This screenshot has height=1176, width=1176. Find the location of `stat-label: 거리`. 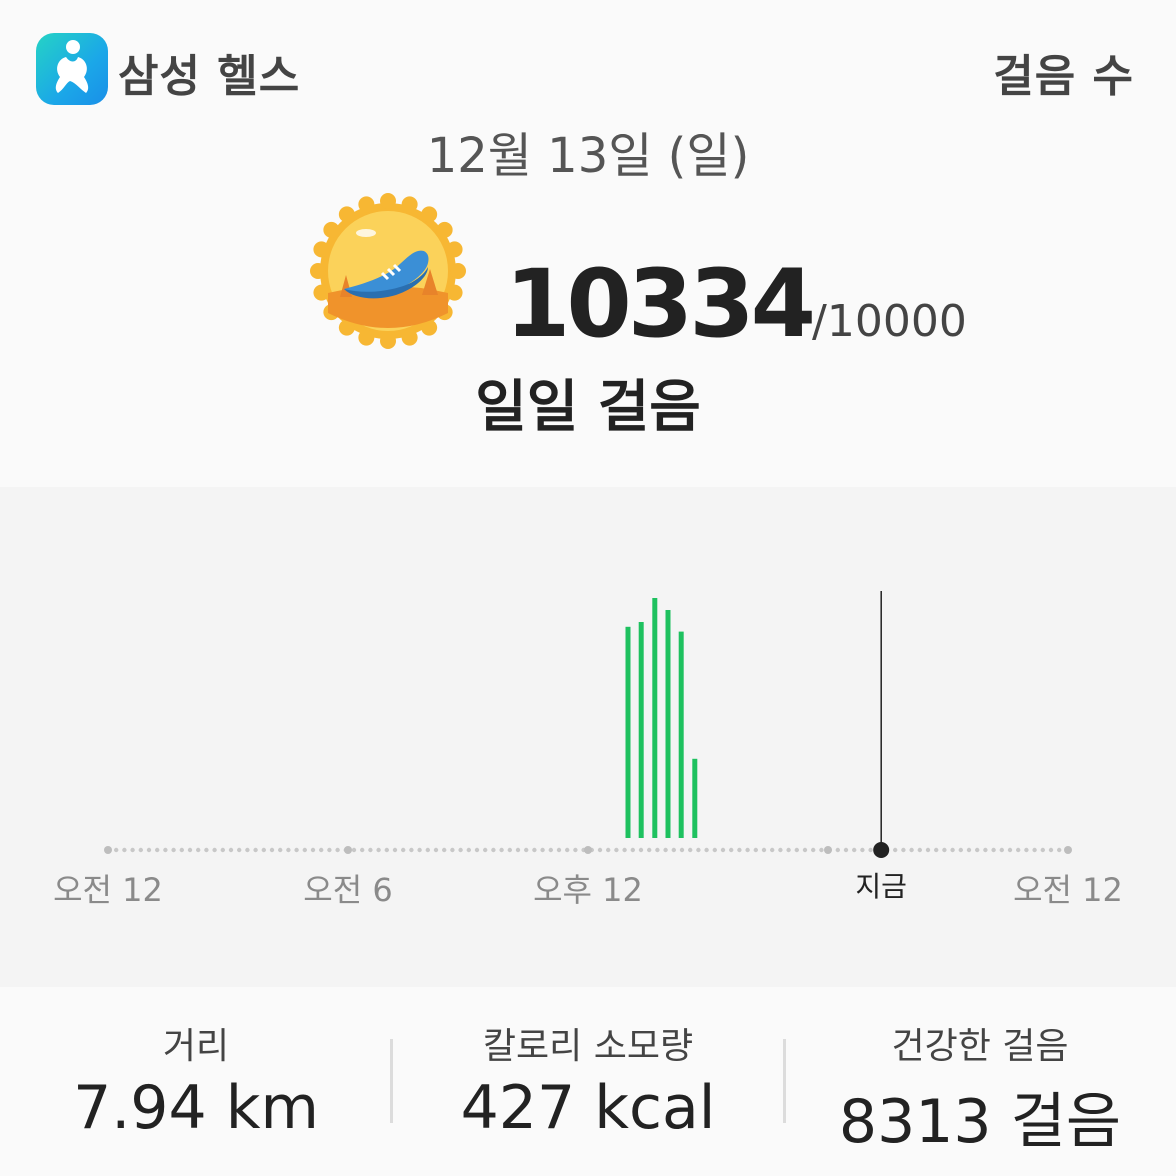

stat-label: 거리 is located at coordinates (196, 1046).